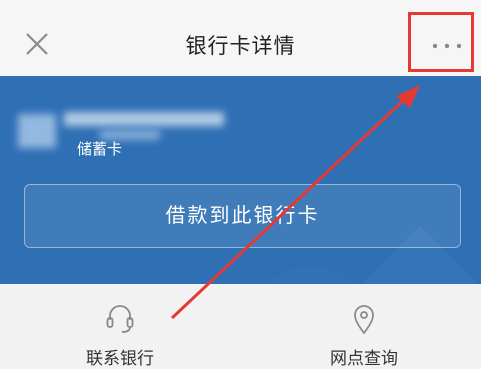 The height and width of the screenshot is (369, 481). What do you see at coordinates (364, 320) in the screenshot?
I see `location-pin-icon` at bounding box center [364, 320].